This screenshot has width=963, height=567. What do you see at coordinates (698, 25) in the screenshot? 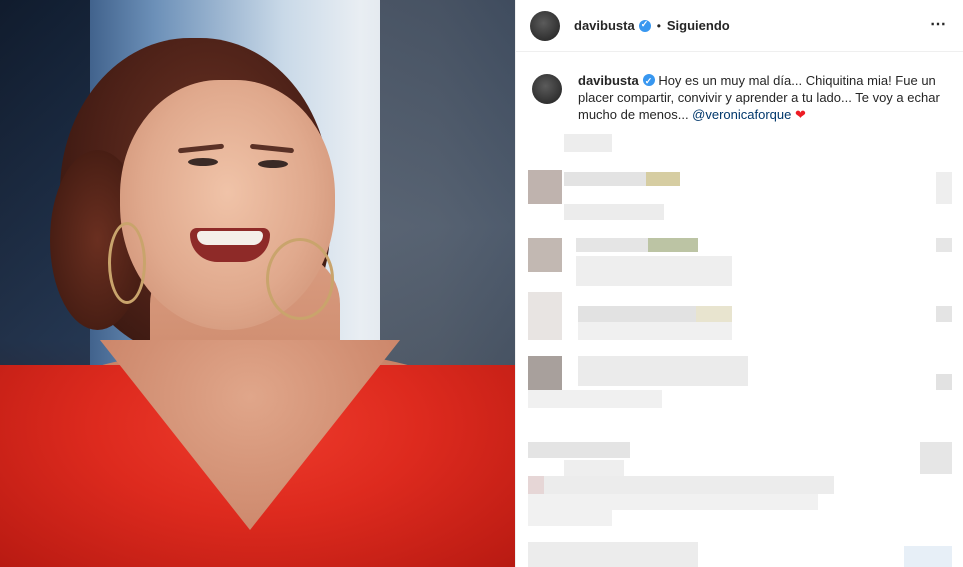
I see `following-button: Siguiendo` at bounding box center [698, 25].